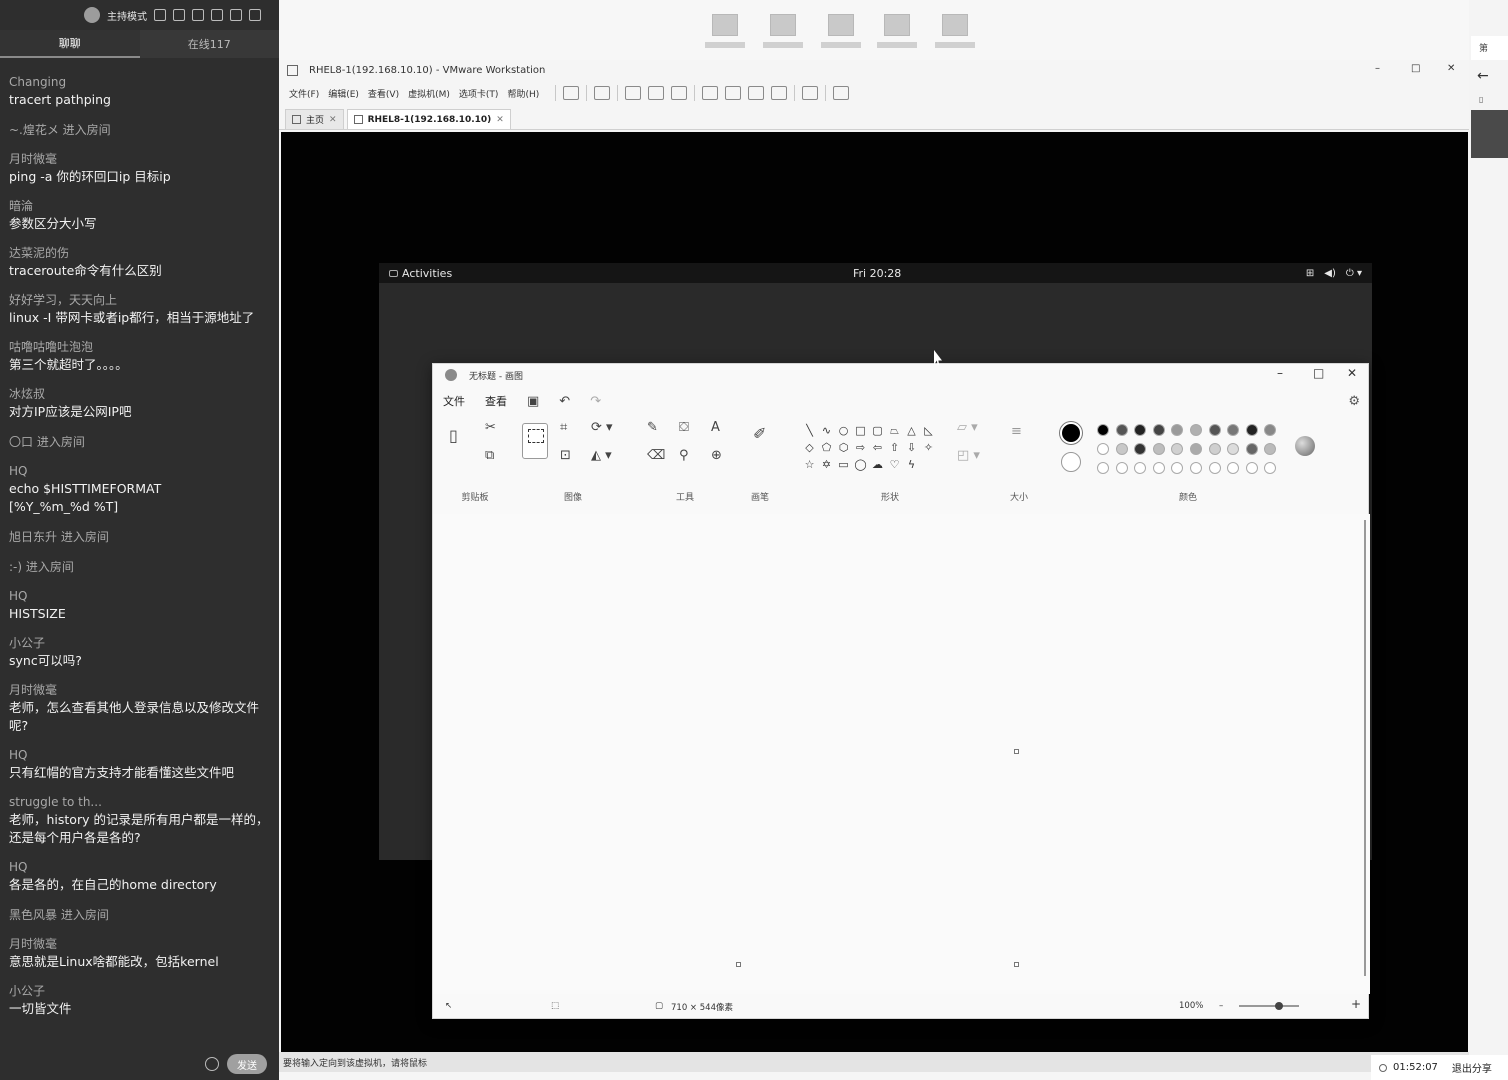 This screenshot has width=1508, height=1080. I want to click on save-icon: ▣, so click(533, 401).